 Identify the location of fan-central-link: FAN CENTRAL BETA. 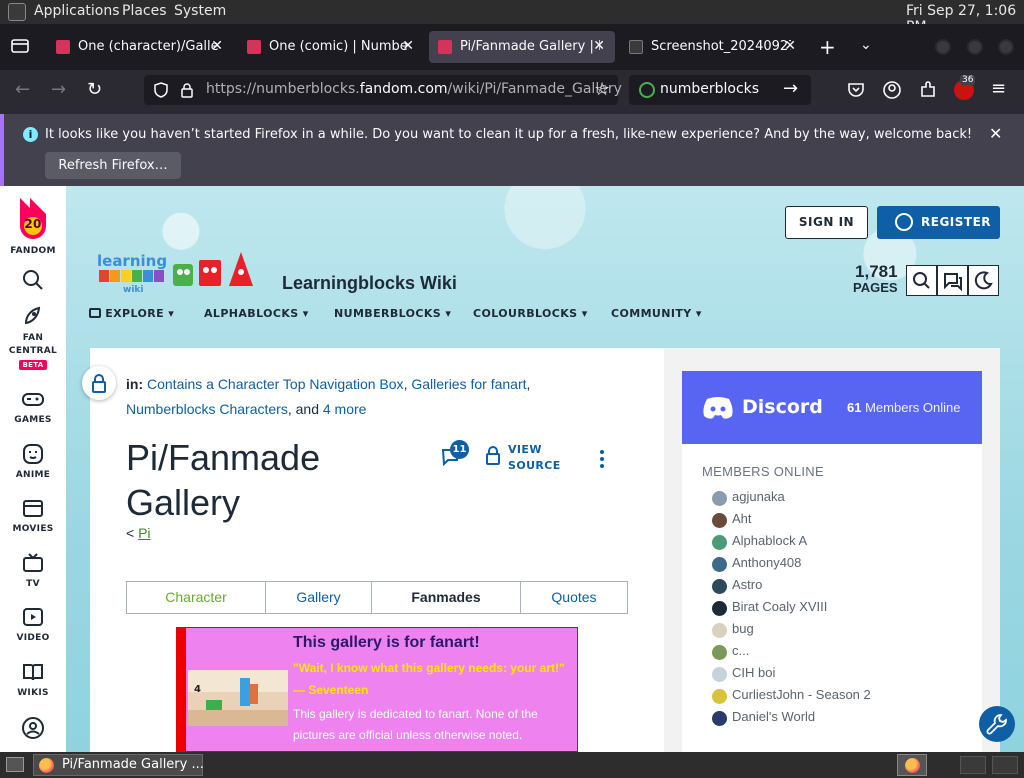
(33, 337).